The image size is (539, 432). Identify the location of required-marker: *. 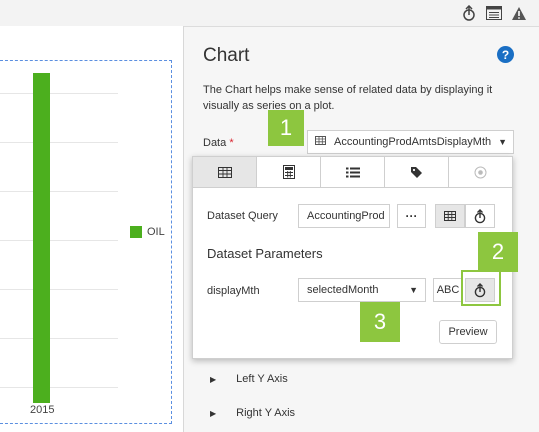
(231, 143).